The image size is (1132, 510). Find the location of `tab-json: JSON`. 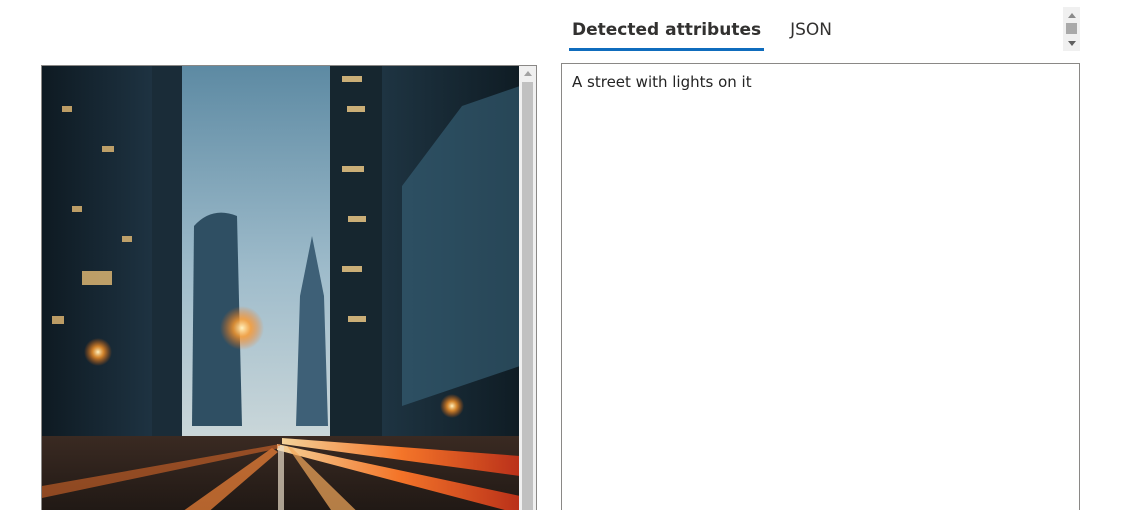

tab-json: JSON is located at coordinates (811, 32).